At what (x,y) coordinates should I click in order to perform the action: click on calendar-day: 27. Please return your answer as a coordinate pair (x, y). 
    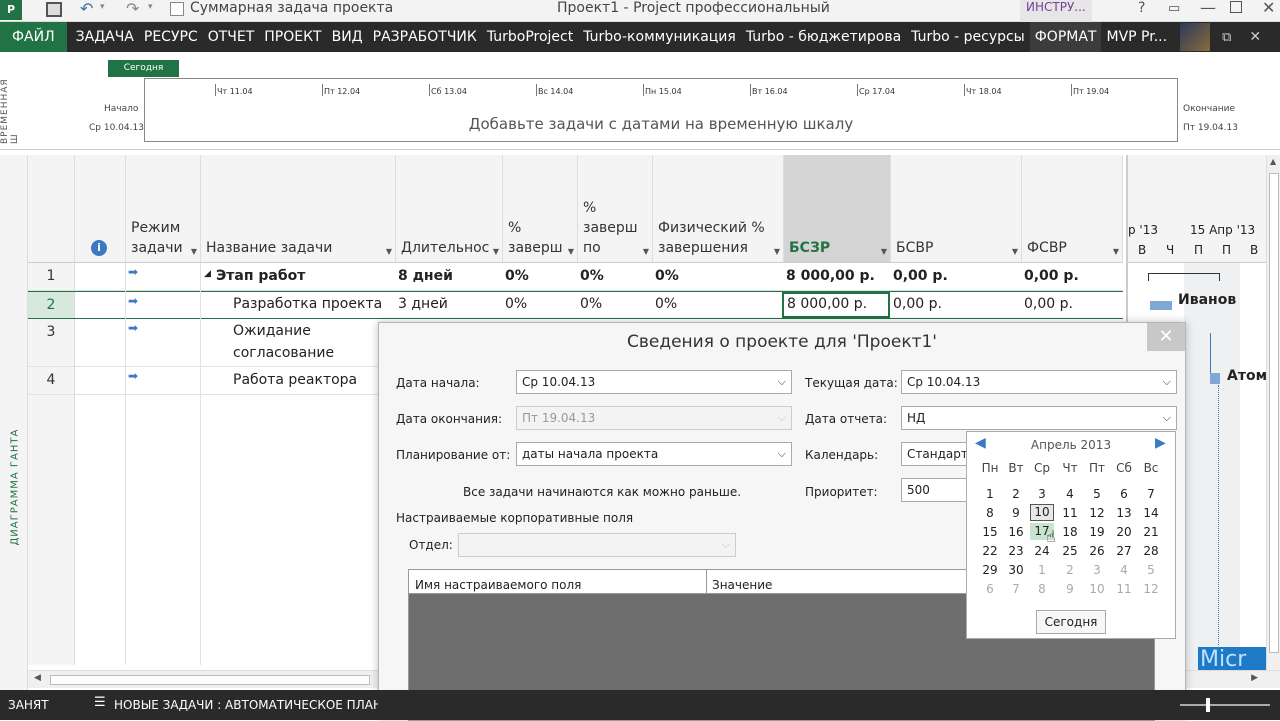
    Looking at the image, I should click on (1124, 551).